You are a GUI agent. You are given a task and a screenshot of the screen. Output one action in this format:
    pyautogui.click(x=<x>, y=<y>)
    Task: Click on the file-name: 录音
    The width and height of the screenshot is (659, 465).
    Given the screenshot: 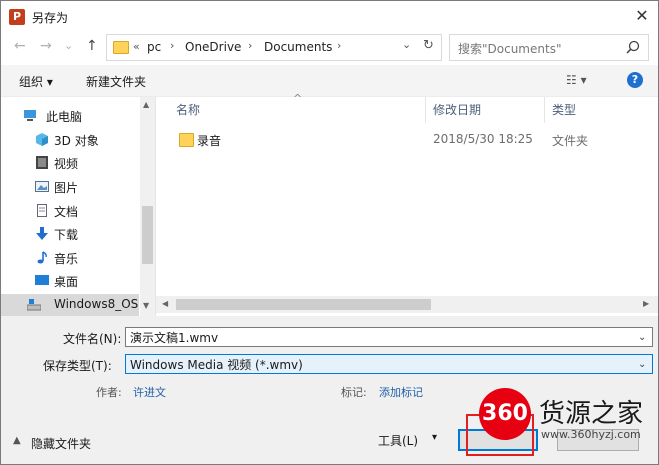 What is the action you would take?
    pyautogui.click(x=209, y=141)
    